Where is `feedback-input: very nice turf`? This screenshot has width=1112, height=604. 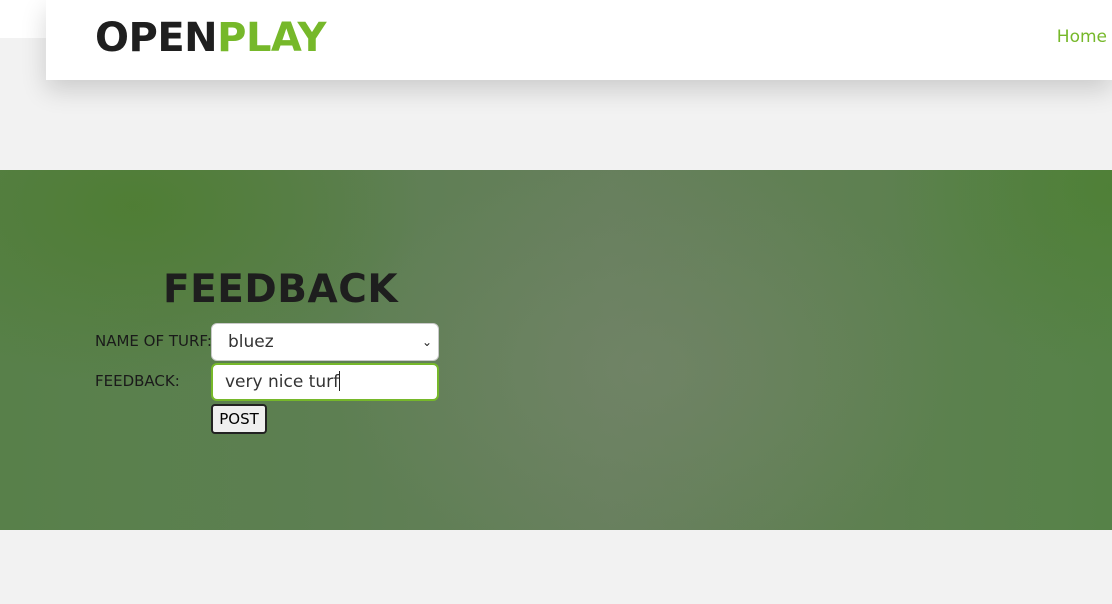
feedback-input: very nice turf is located at coordinates (325, 382).